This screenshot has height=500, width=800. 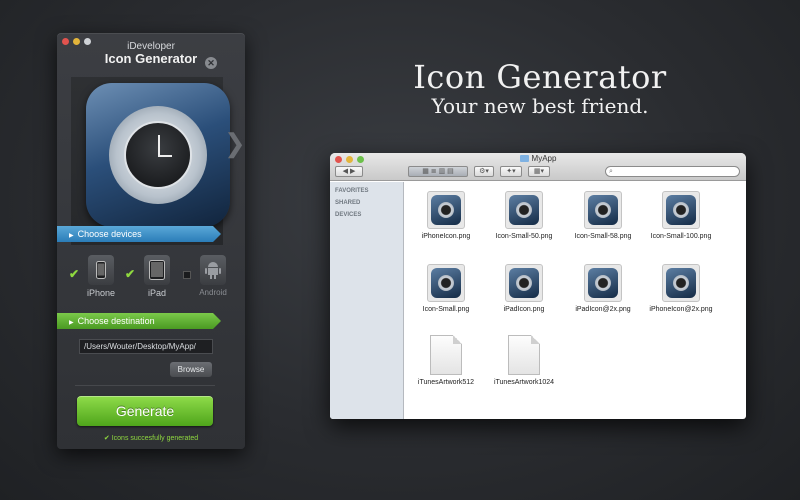 I want to click on checkmark-icon: ✔, so click(x=106, y=438).